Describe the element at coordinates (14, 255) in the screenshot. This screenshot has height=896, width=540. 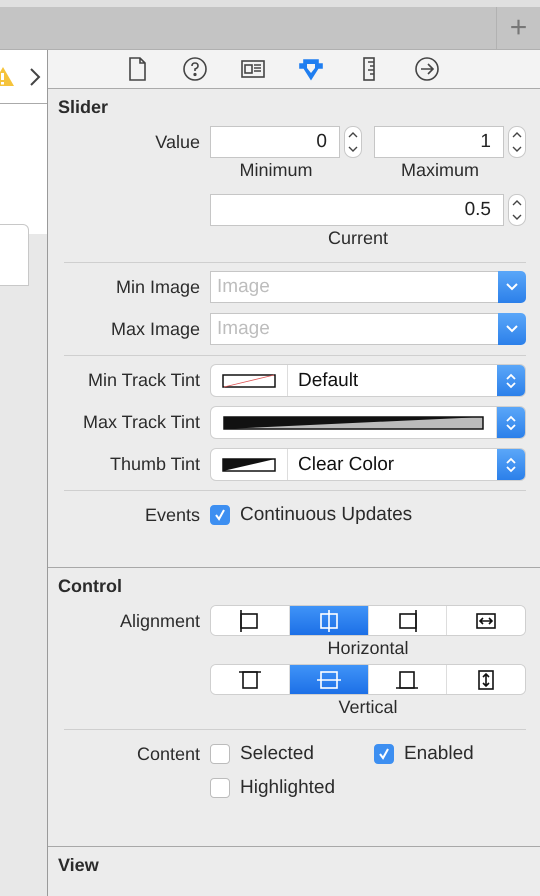
I see `card-background` at that location.